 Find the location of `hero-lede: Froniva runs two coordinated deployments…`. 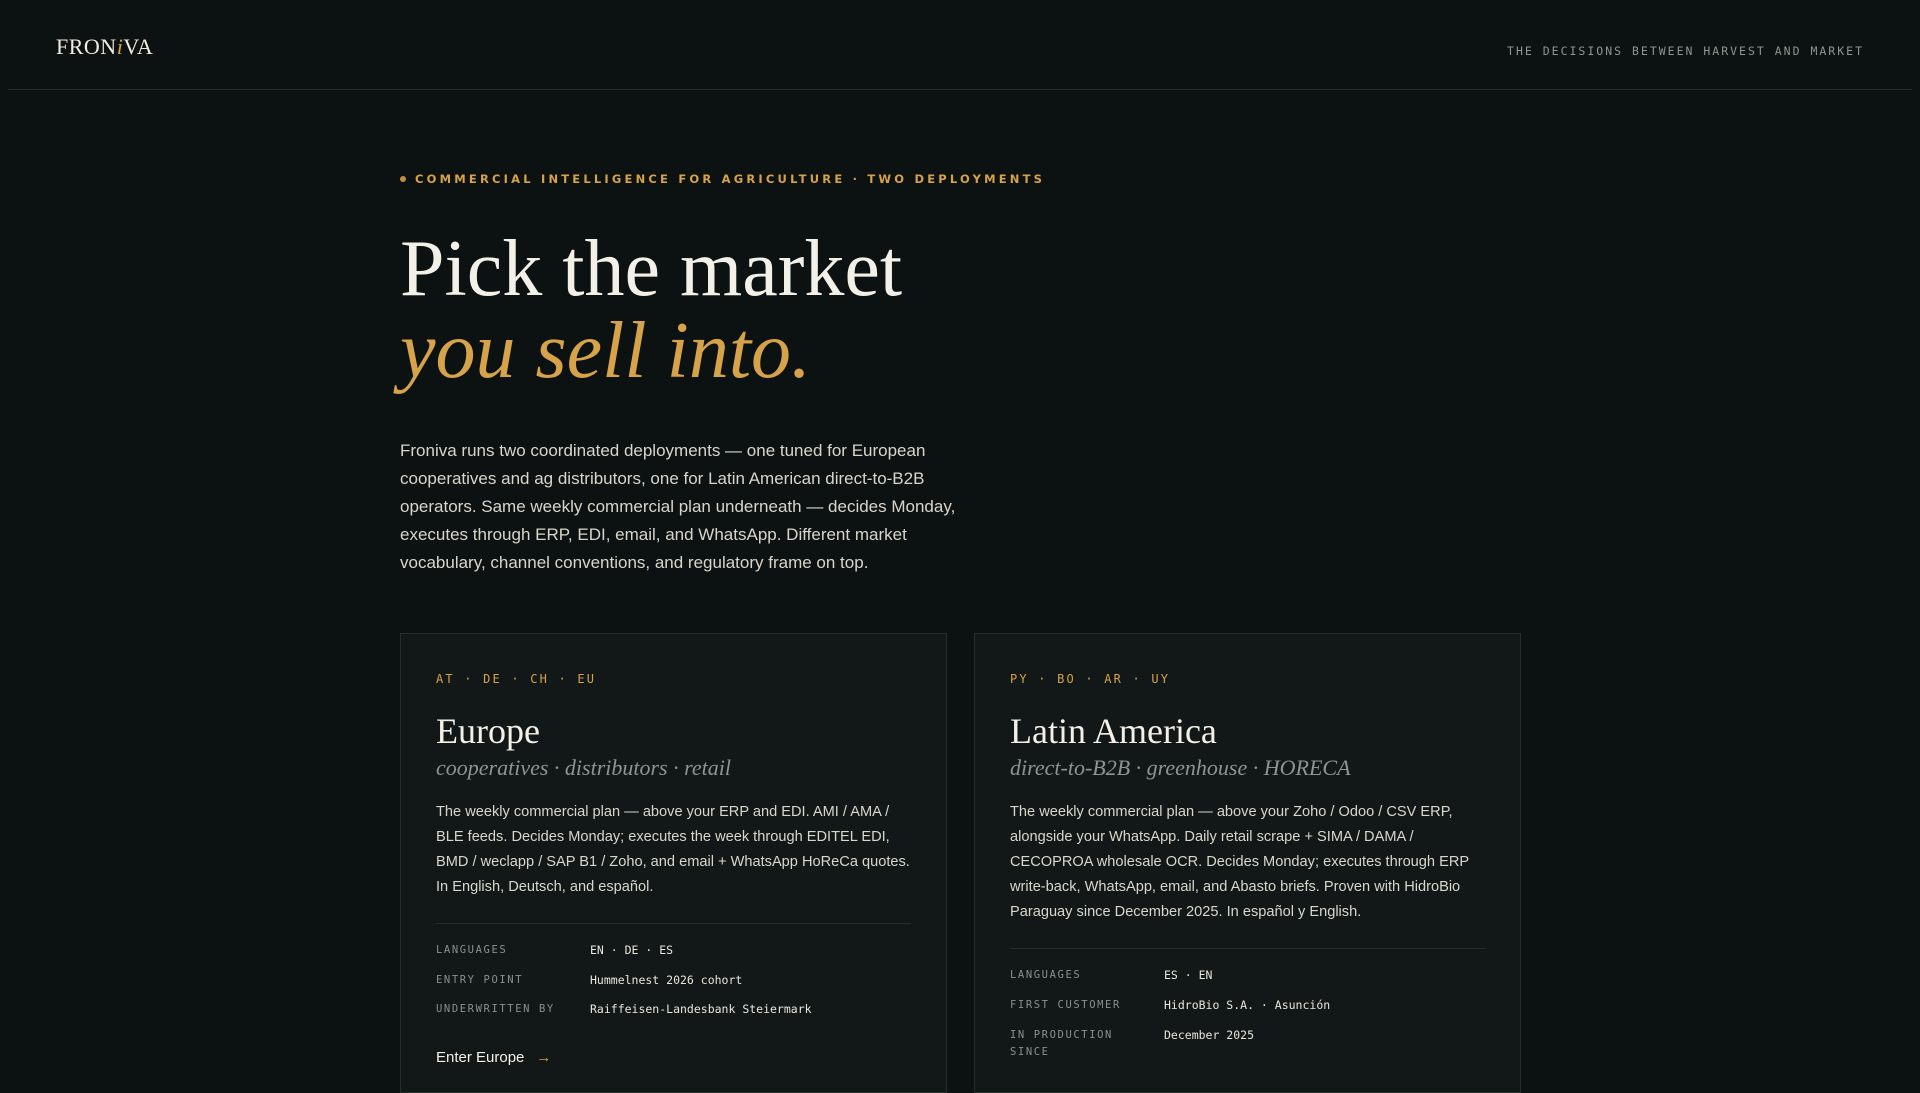

hero-lede: Froniva runs two coordinated deployments… is located at coordinates (678, 506).